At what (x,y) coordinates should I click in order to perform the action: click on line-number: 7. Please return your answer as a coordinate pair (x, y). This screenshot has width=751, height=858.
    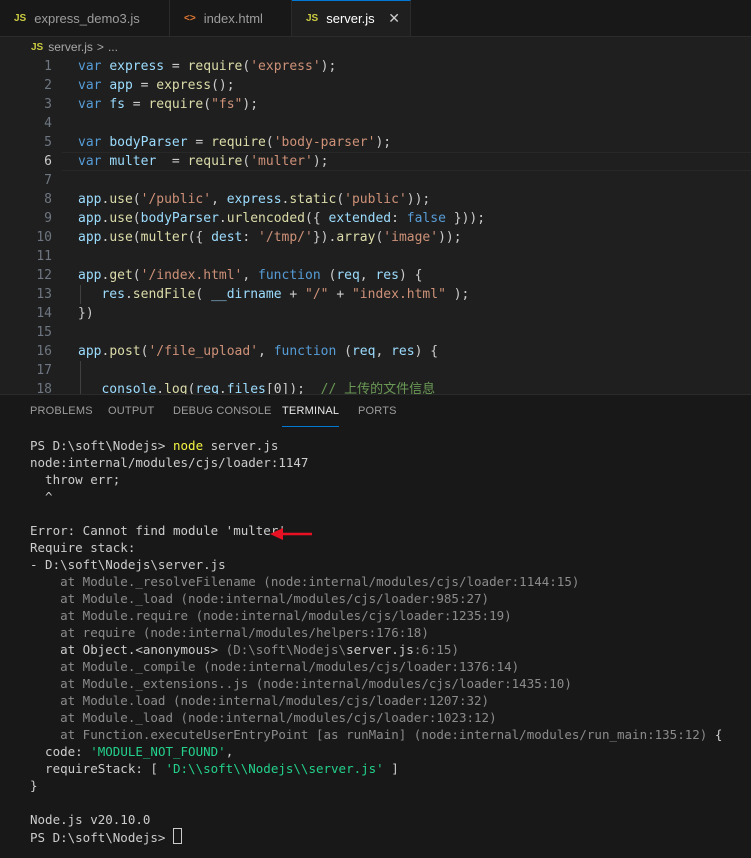
    Looking at the image, I should click on (48, 180).